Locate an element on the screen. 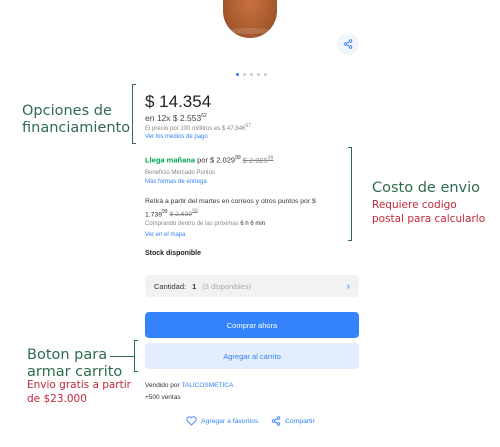  arrival-old-price: $ 2.92999 is located at coordinates (258, 160).